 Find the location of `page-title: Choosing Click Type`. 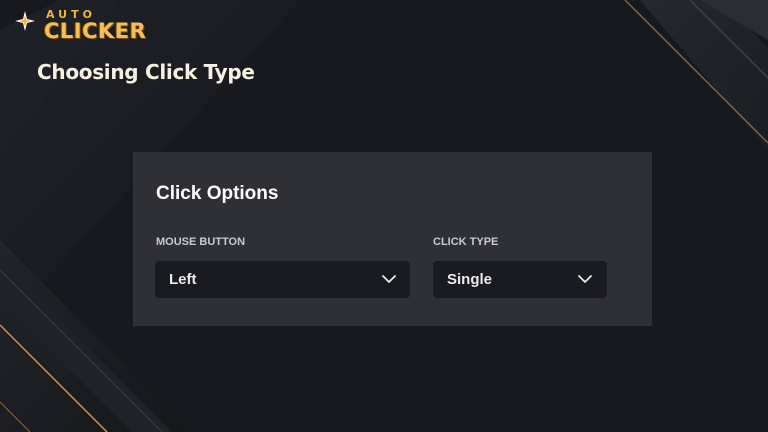

page-title: Choosing Click Type is located at coordinates (146, 72).